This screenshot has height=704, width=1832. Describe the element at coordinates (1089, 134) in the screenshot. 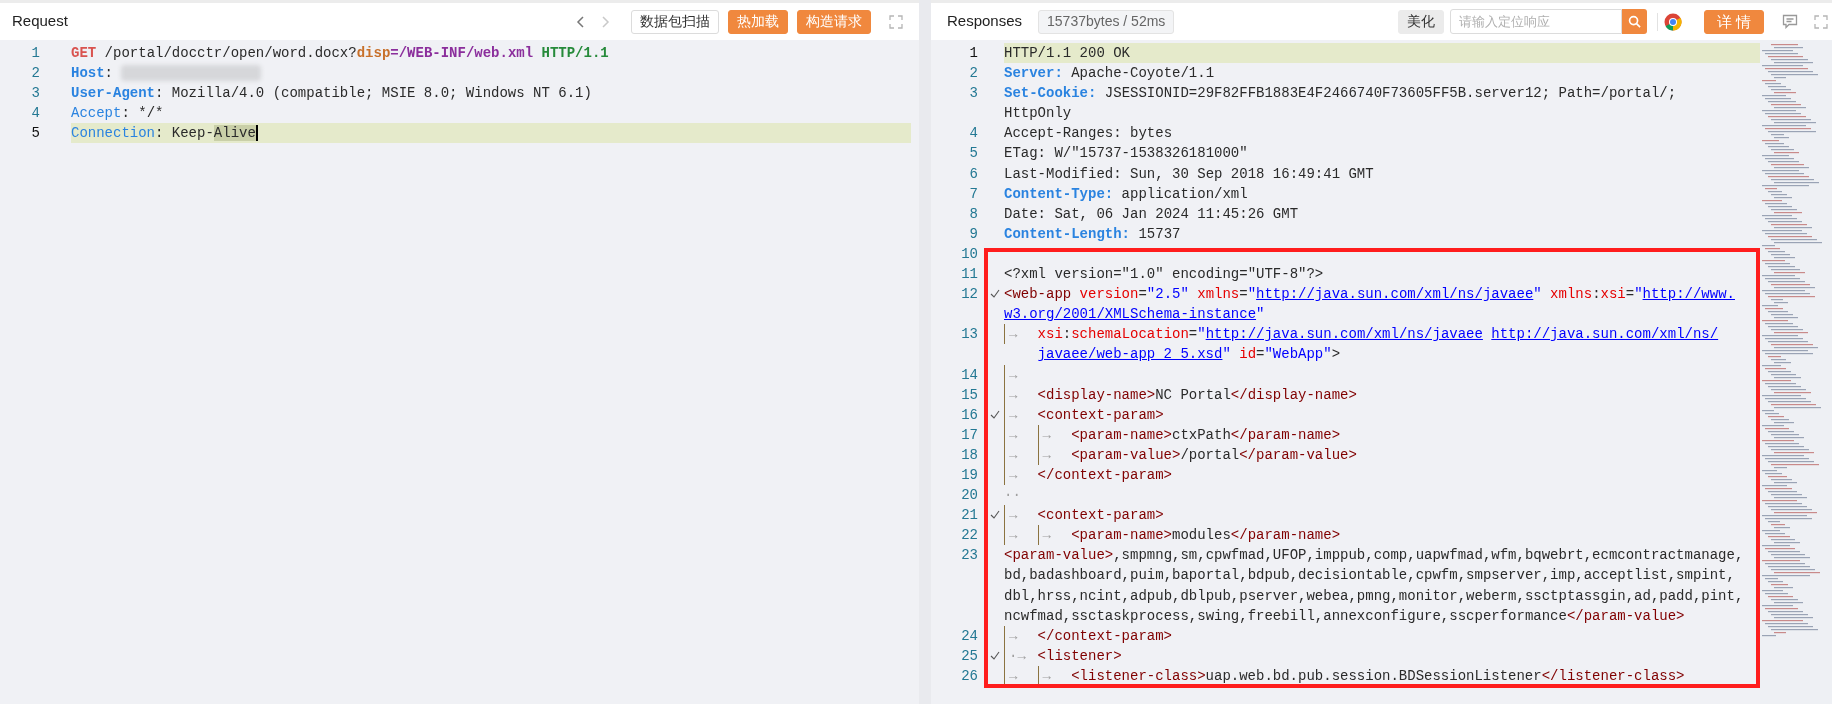

I see `code-line: Accept-Ranges: bytes` at that location.